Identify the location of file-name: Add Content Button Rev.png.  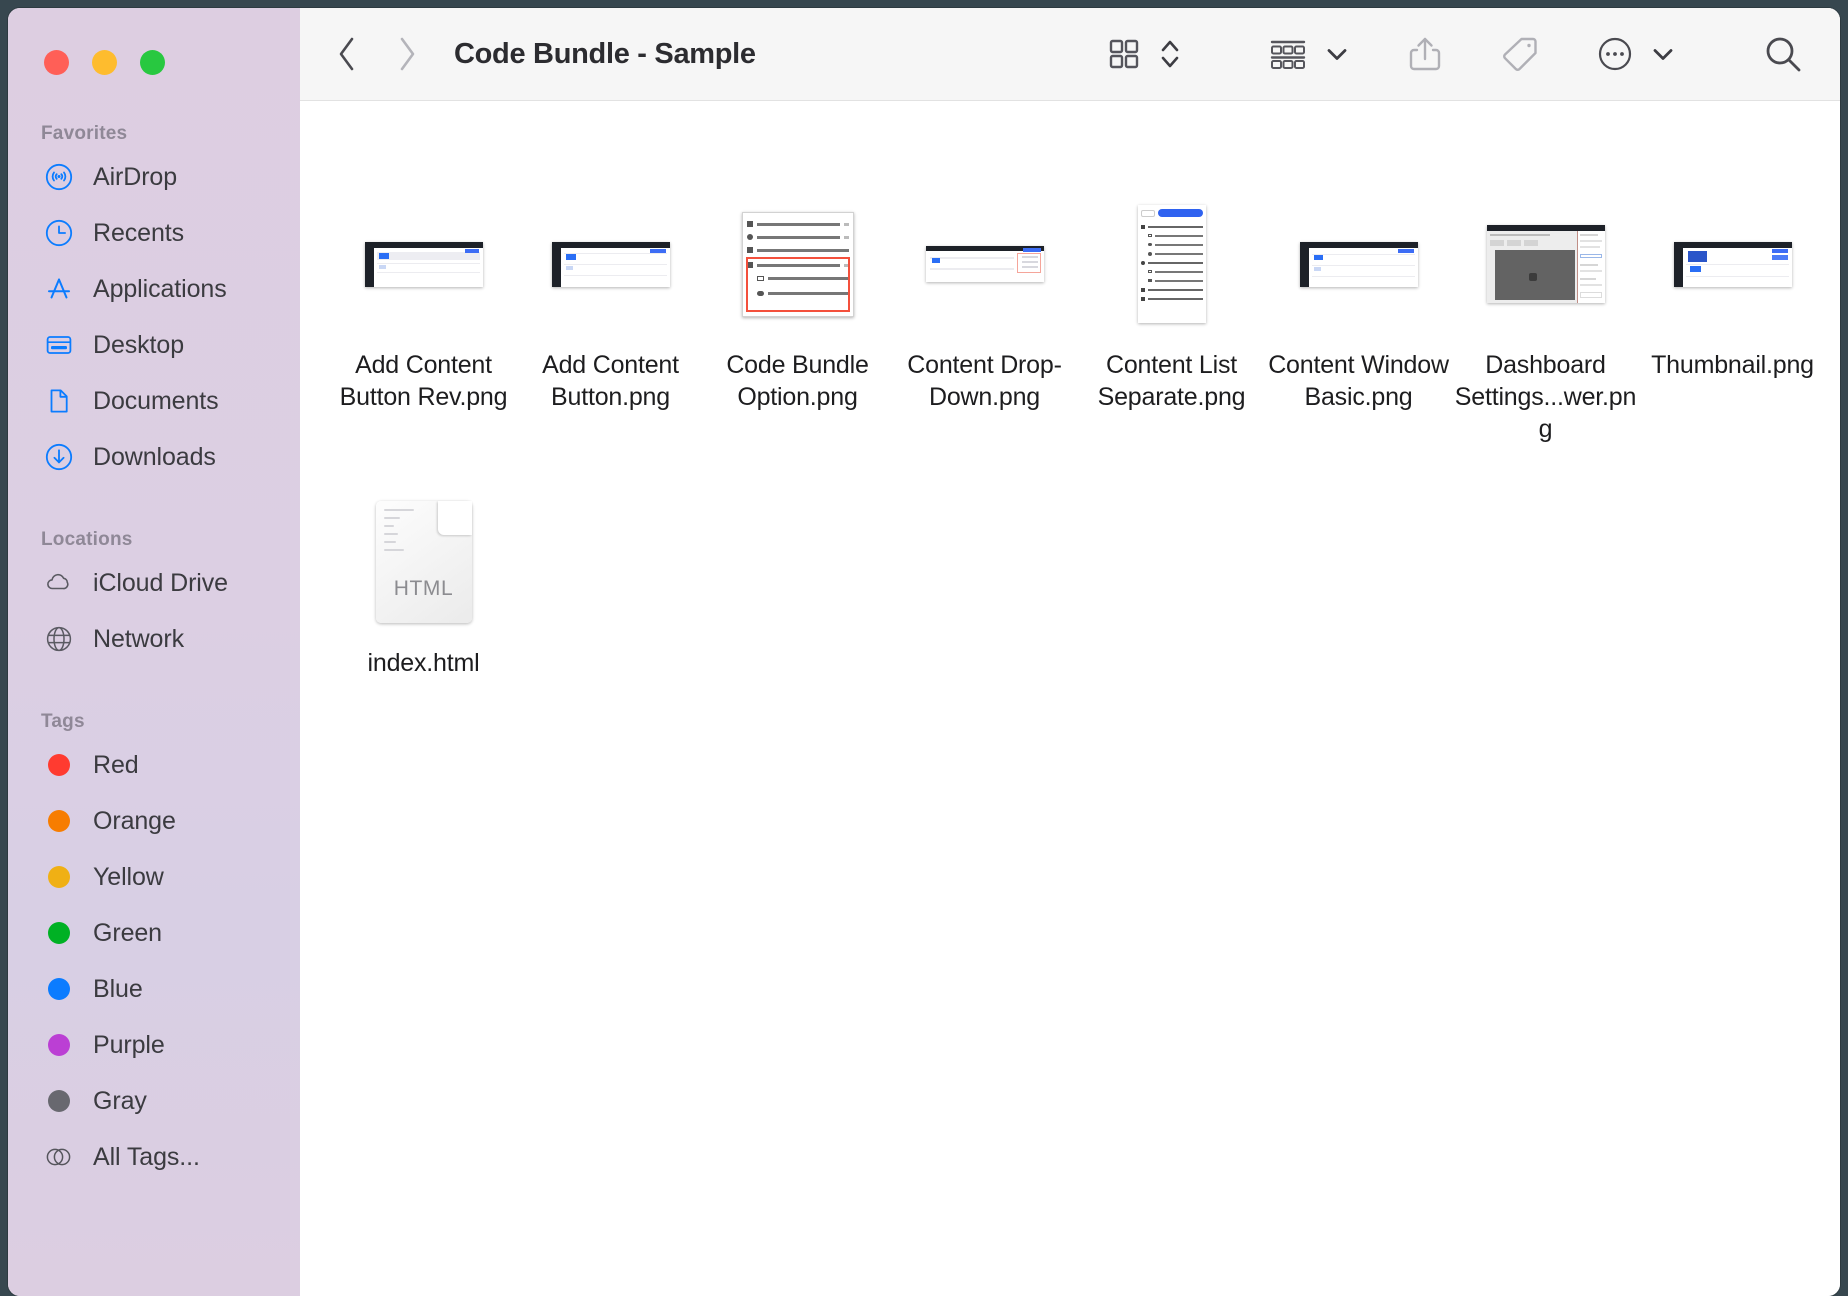
(423, 381).